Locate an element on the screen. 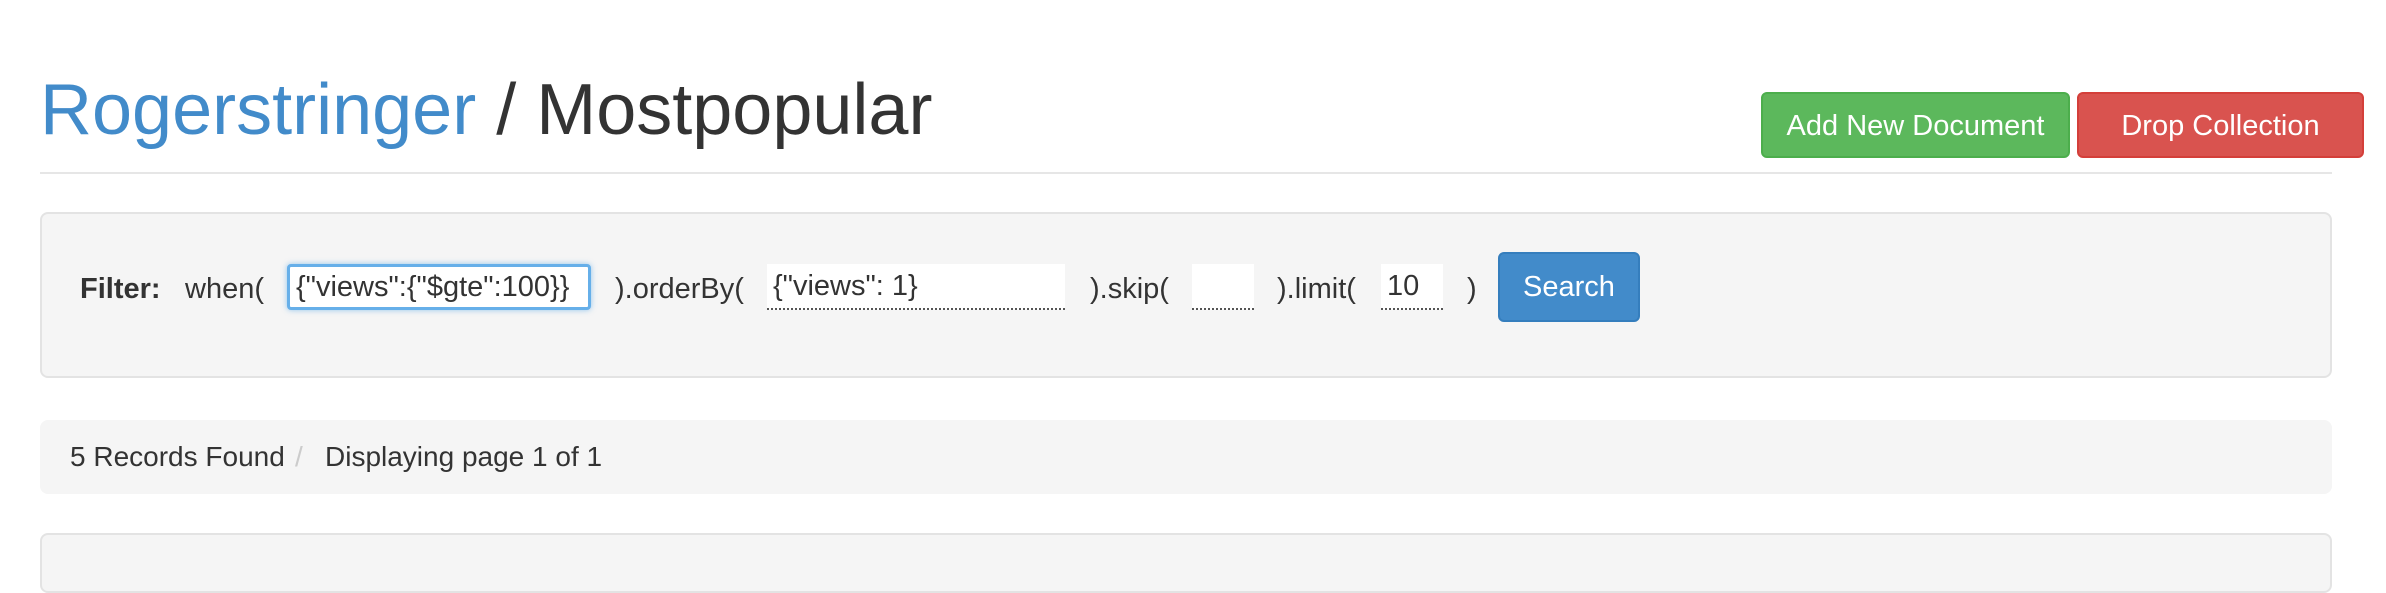 The image size is (2386, 593). orderby-label: ).orderBy( is located at coordinates (679, 289).